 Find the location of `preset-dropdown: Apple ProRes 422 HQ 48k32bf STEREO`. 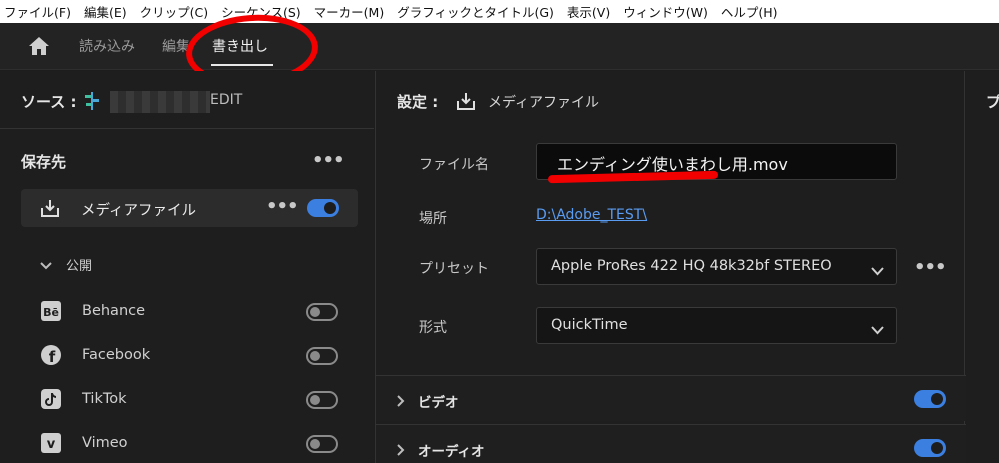

preset-dropdown: Apple ProRes 422 HQ 48k32bf STEREO is located at coordinates (716, 266).